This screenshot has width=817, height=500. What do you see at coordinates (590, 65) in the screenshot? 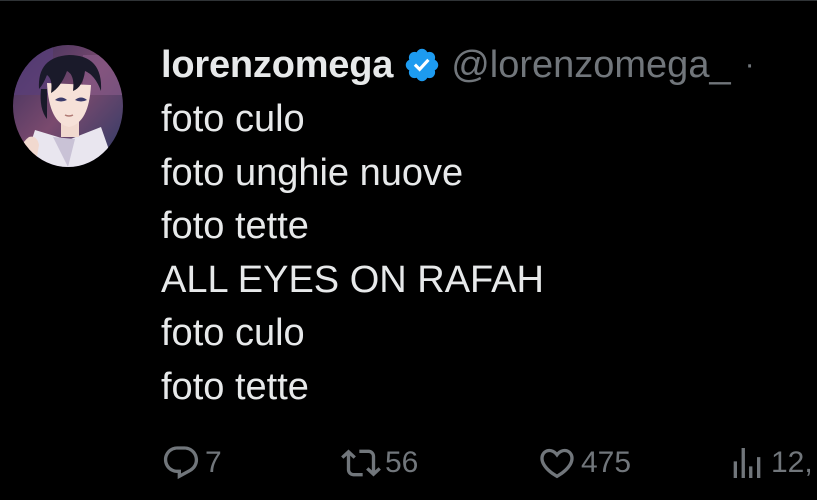
I see `user-handle: @lorenzomega_` at bounding box center [590, 65].